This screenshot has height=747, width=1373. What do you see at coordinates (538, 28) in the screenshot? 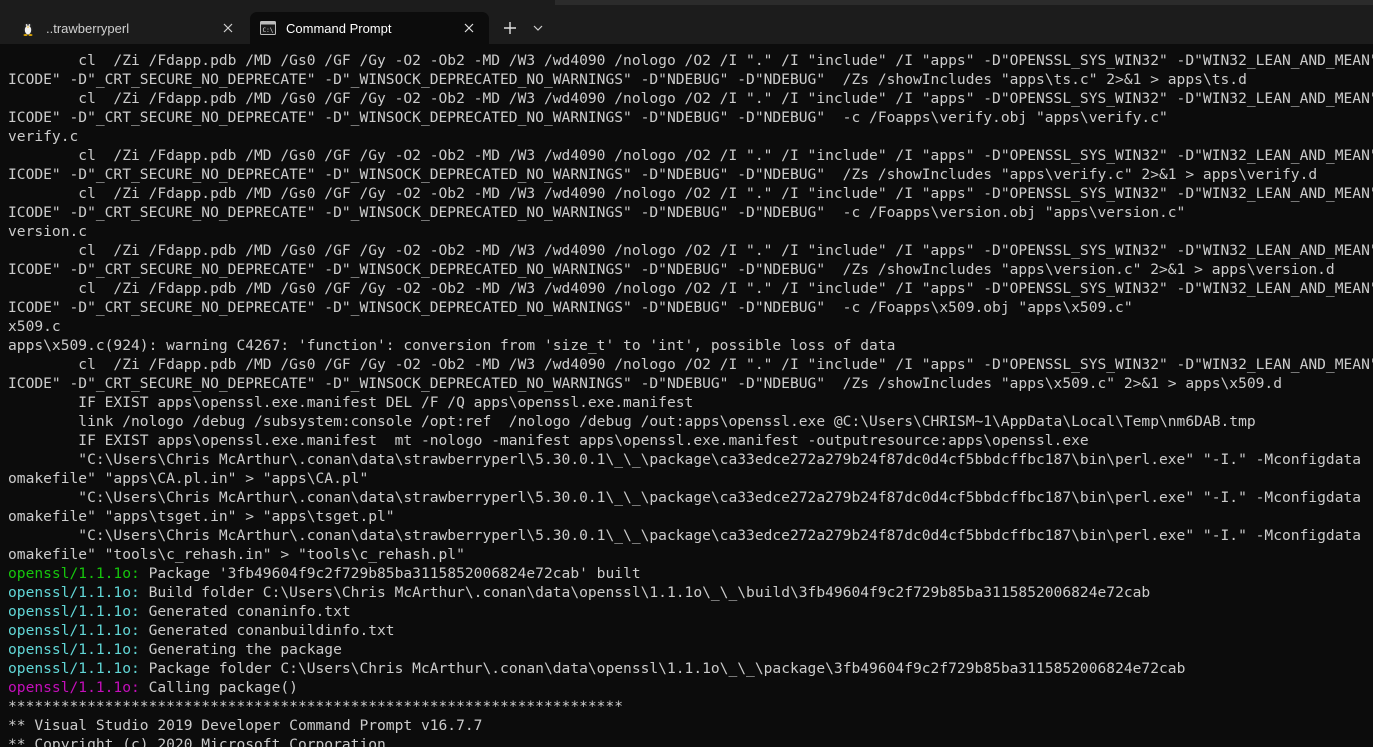
I see `chevron-down-icon` at bounding box center [538, 28].